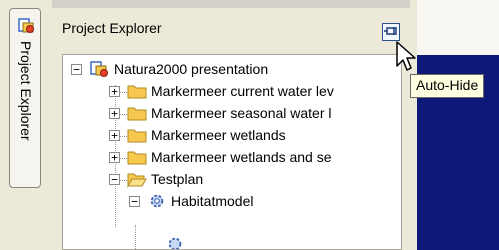 The image size is (499, 250). Describe the element at coordinates (241, 157) in the screenshot. I see `tree-item-label: Markermeer wetlands and se` at that location.